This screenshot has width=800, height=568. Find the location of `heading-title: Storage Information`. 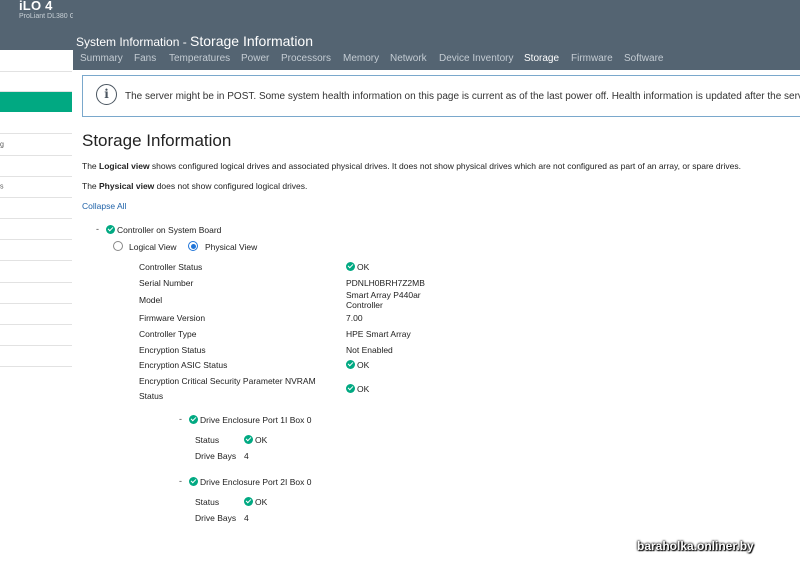

heading-title: Storage Information is located at coordinates (252, 41).